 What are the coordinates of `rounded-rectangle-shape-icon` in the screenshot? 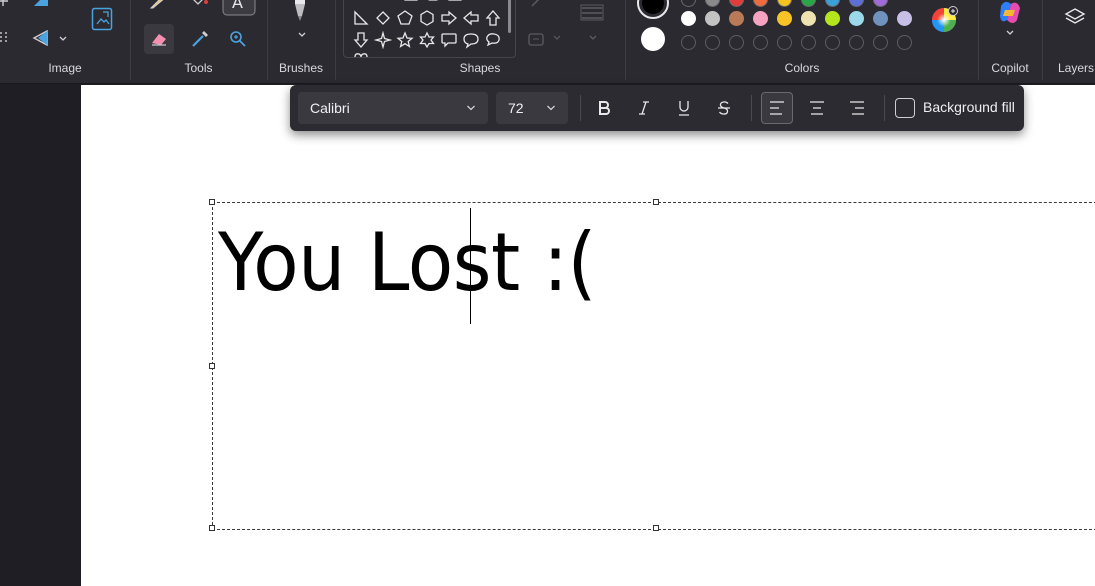 It's located at (433, 4).